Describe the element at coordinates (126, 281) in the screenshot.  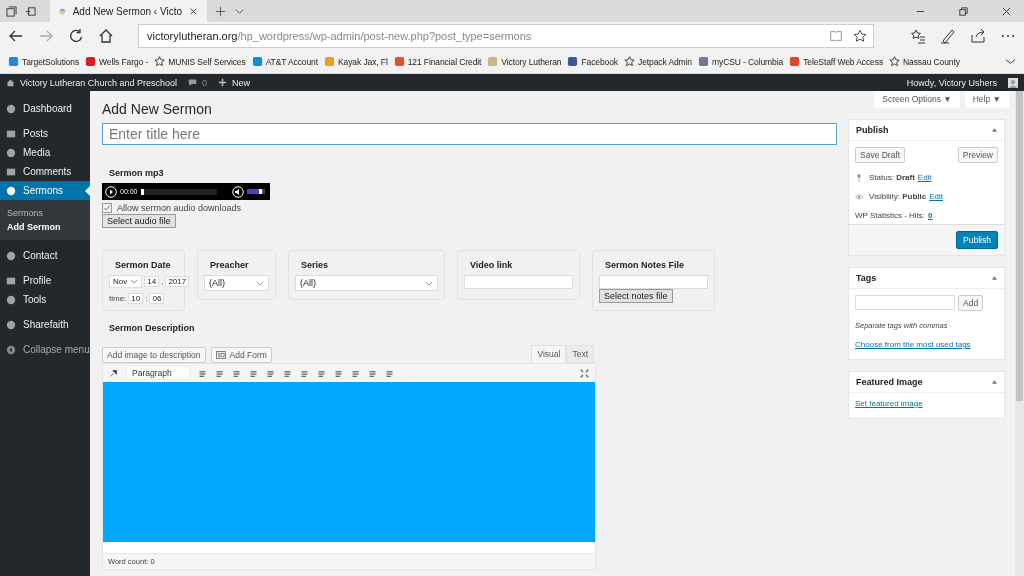
I see `month-select: Nov` at that location.